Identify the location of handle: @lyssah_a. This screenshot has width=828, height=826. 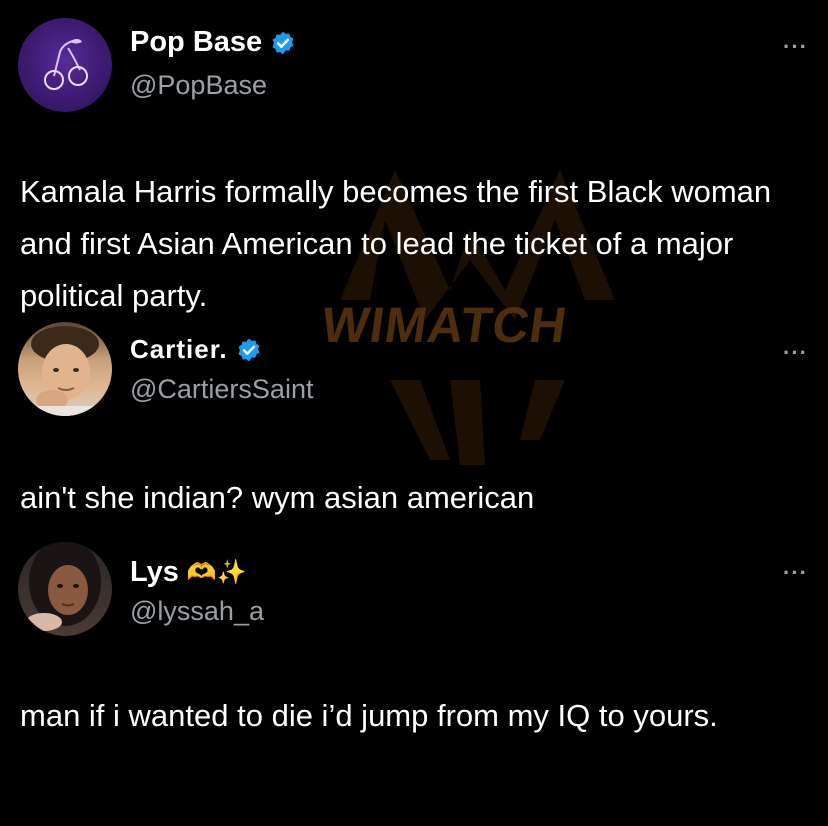
(197, 611).